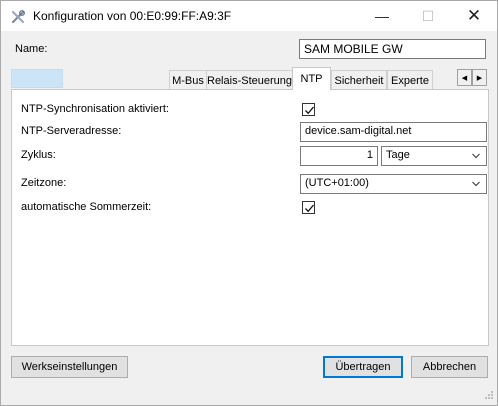 The height and width of the screenshot is (406, 498). I want to click on tab-selected-unnamed, so click(37, 78).